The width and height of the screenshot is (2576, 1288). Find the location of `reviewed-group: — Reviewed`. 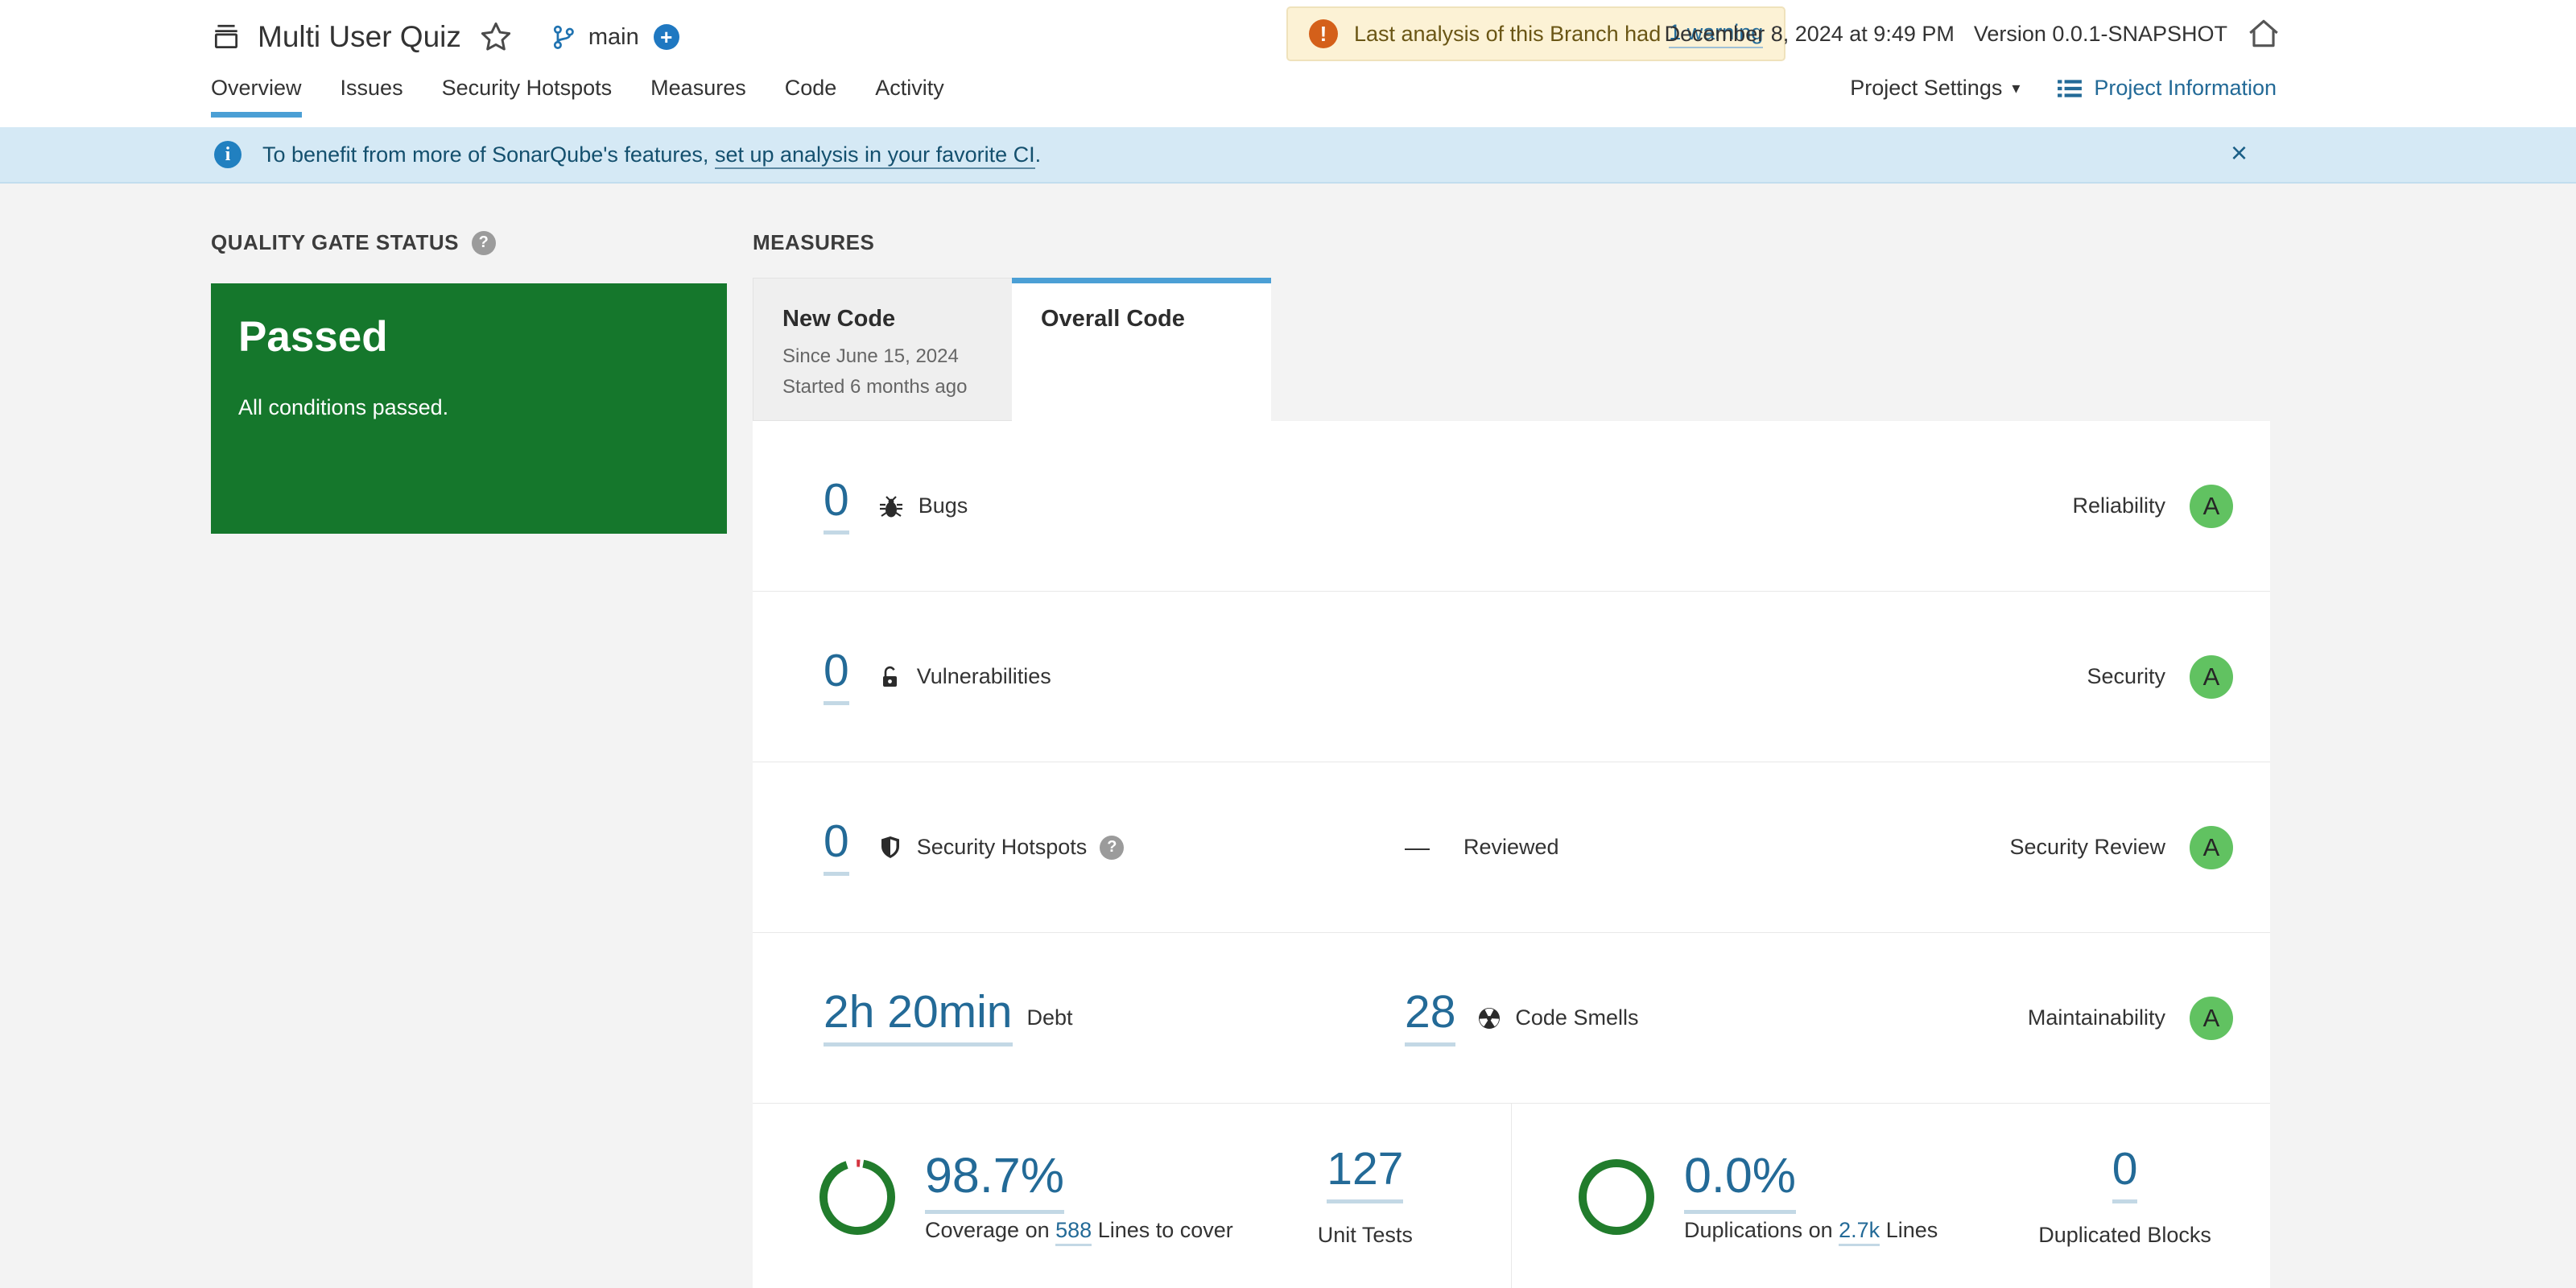

reviewed-group: — Reviewed is located at coordinates (1482, 847).